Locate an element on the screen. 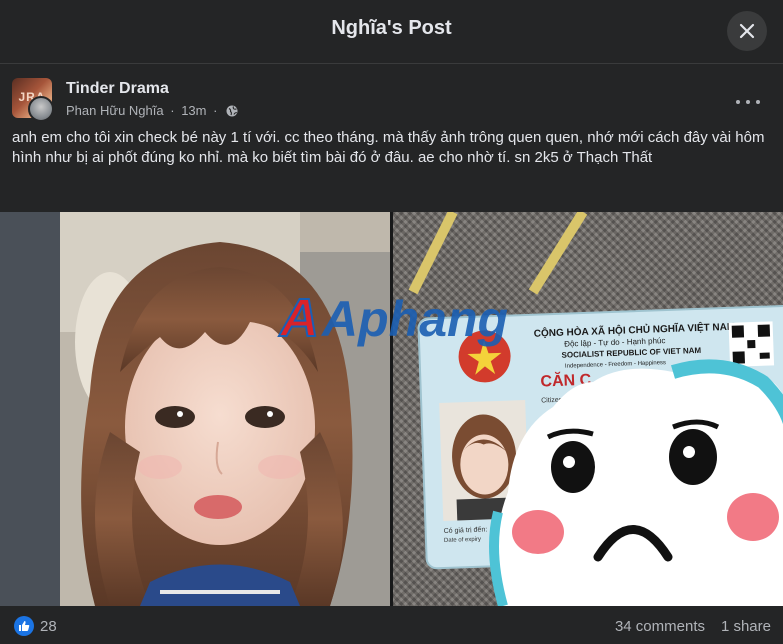 The width and height of the screenshot is (783, 644). post-time-link: 13m is located at coordinates (193, 110).